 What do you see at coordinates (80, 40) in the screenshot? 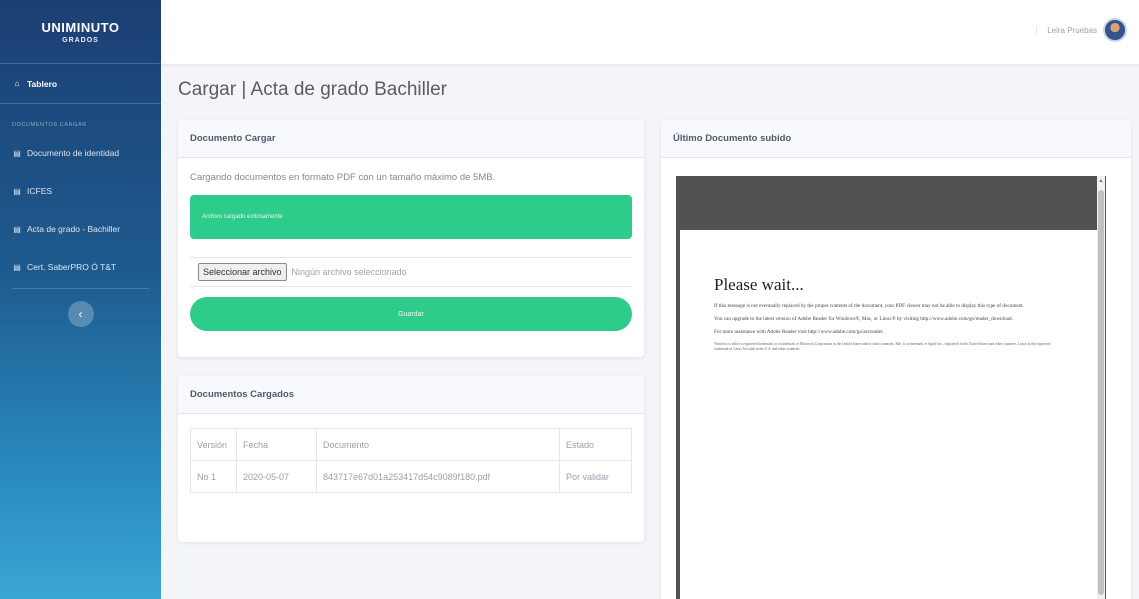
I see `brand-line2: GRADOS` at bounding box center [80, 40].